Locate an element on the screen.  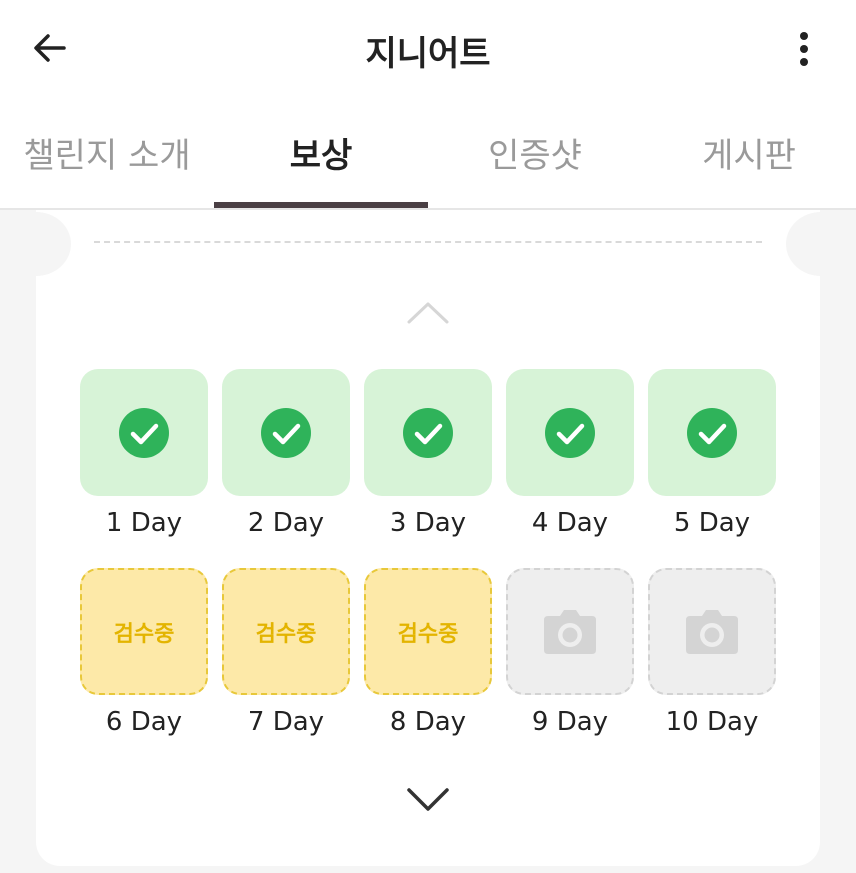
day-label: 1 Day is located at coordinates (144, 523).